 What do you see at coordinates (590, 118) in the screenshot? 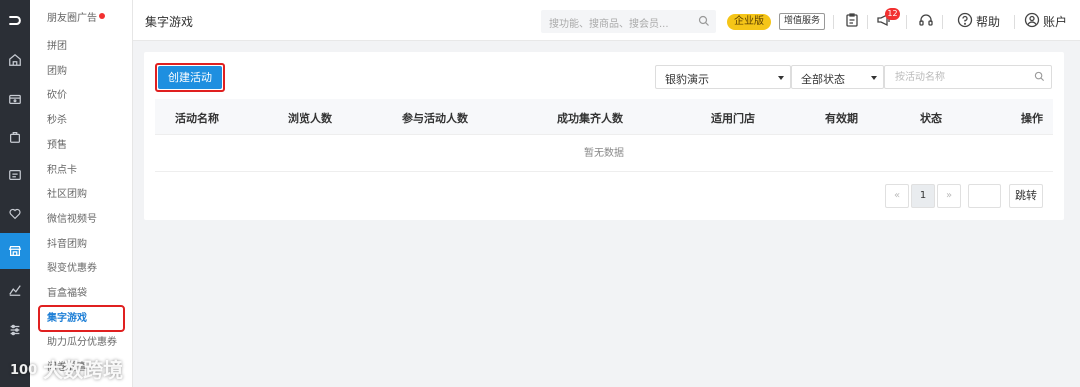
I see `column-header: 成功集齐人数` at bounding box center [590, 118].